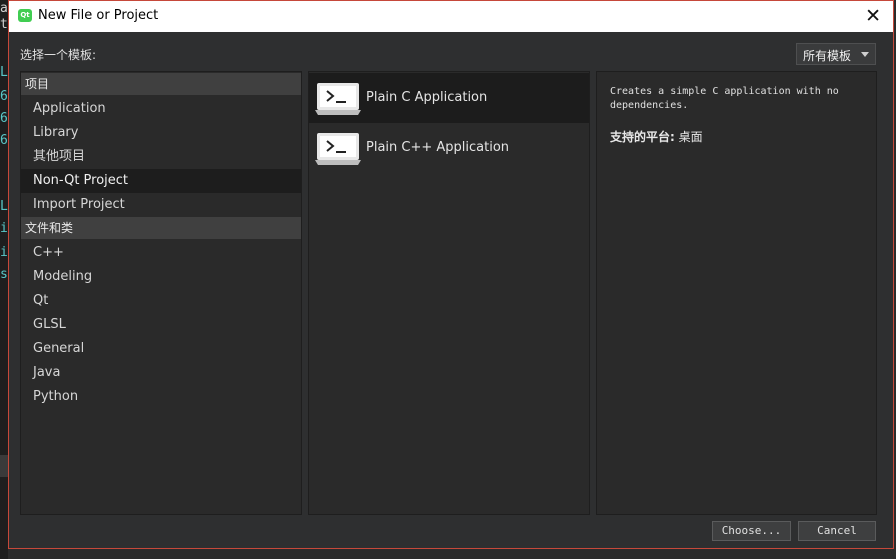  What do you see at coordinates (690, 137) in the screenshot?
I see `platforms-value: 桌面` at bounding box center [690, 137].